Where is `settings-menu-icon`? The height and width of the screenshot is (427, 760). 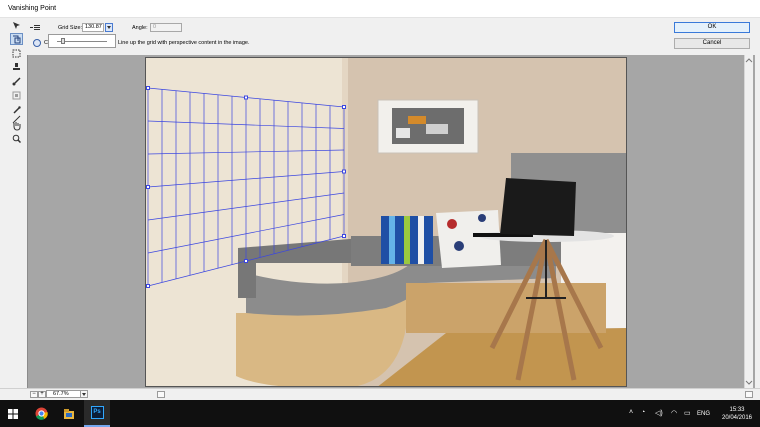 settings-menu-icon is located at coordinates (35, 28).